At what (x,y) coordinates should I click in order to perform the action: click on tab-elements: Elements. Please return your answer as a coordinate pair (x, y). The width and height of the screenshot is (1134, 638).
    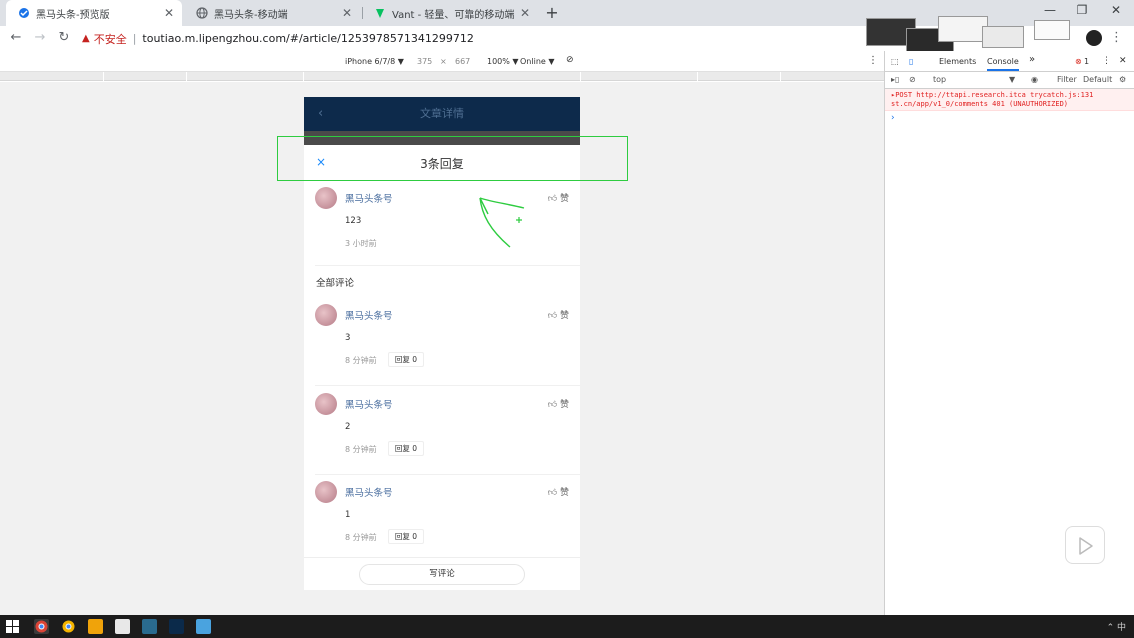
    Looking at the image, I should click on (957, 61).